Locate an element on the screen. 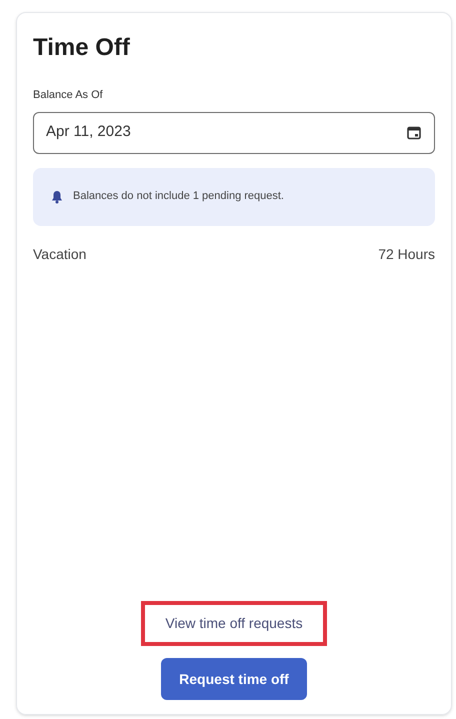 This screenshot has width=456, height=719. date-field: Apr 11, 2023 is located at coordinates (234, 133).